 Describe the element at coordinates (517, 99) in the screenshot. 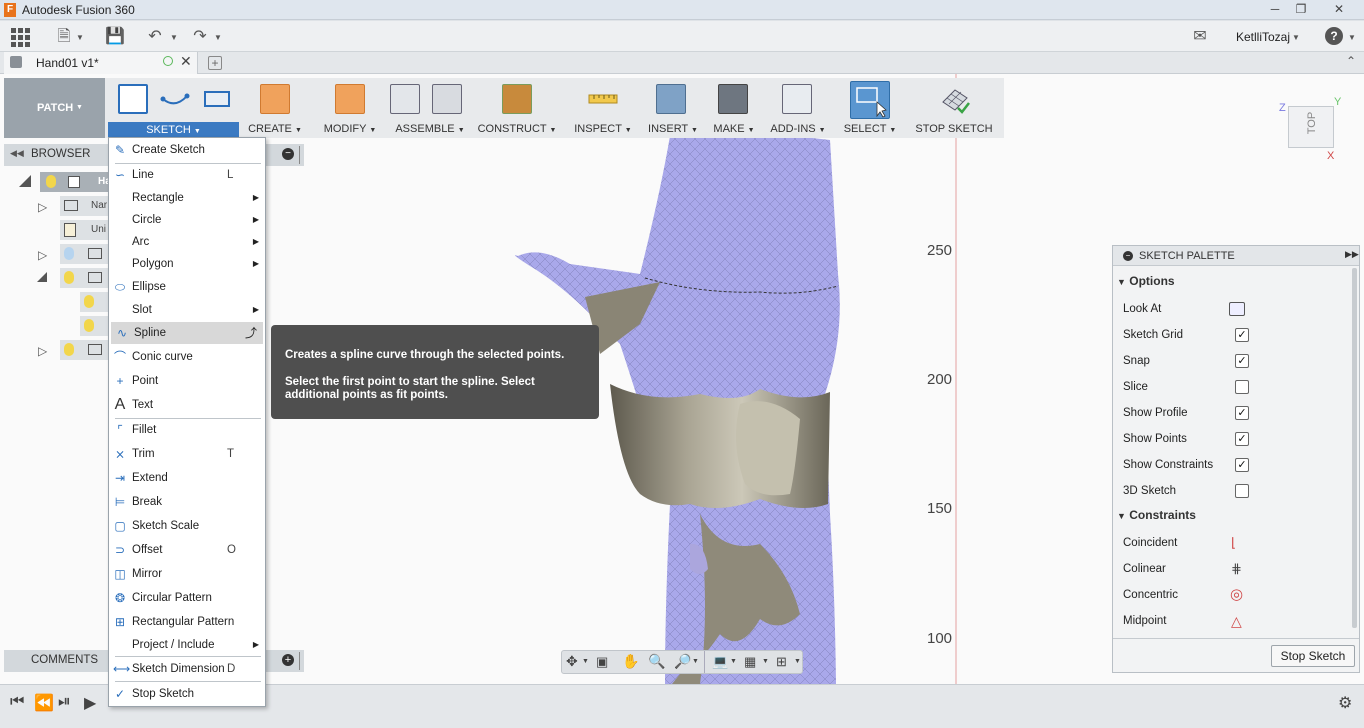

I see `offset-plane-icon` at that location.